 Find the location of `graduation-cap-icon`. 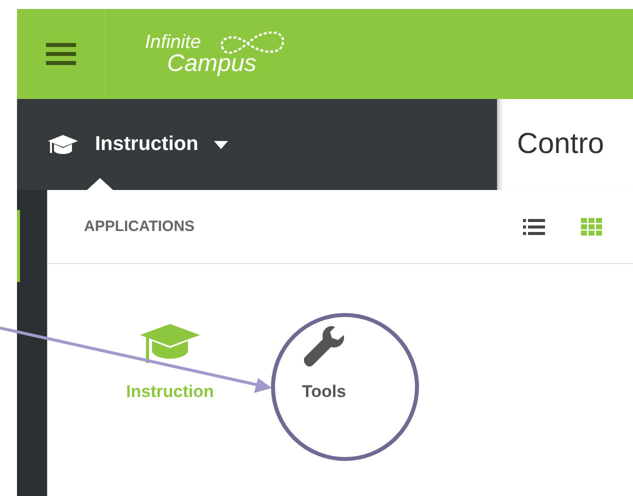

graduation-cap-icon is located at coordinates (63, 145).